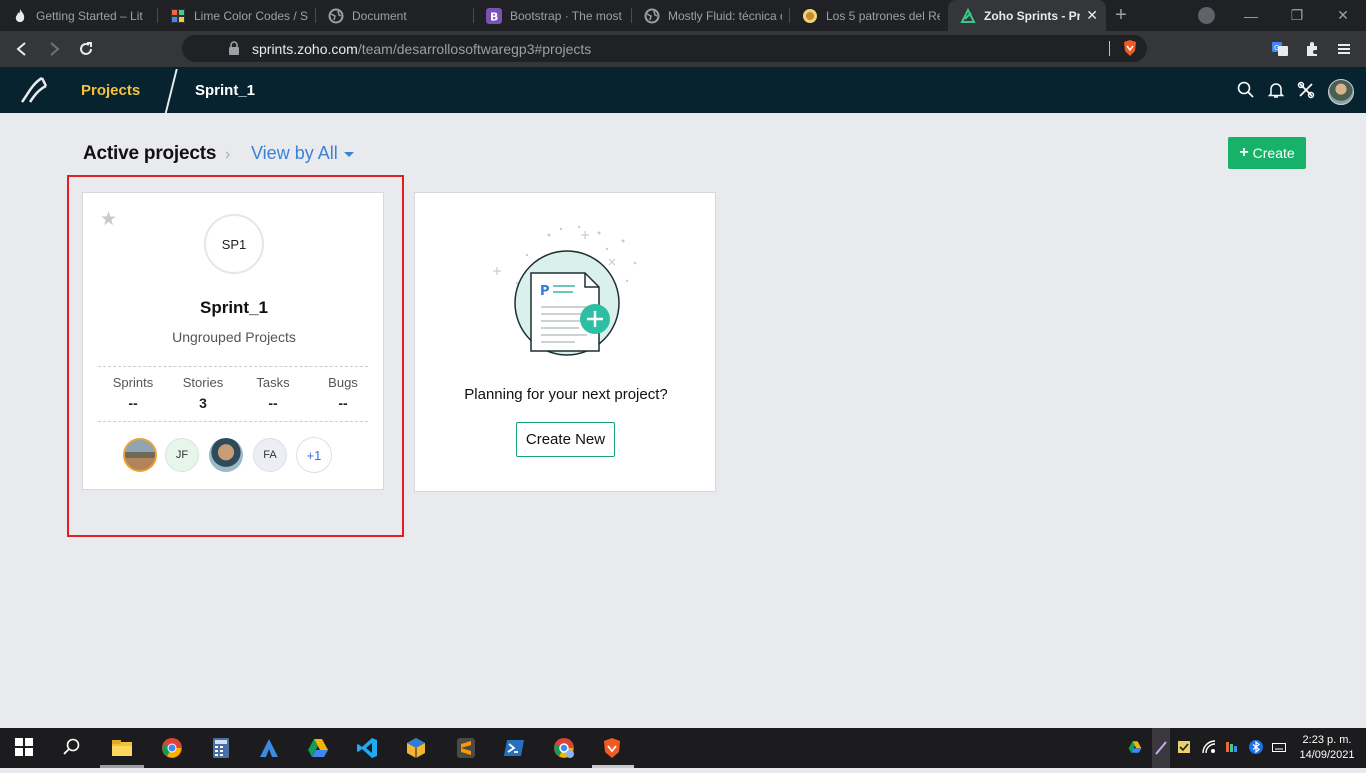  I want to click on next-project-prompt: Planning for your next project?, so click(566, 394).